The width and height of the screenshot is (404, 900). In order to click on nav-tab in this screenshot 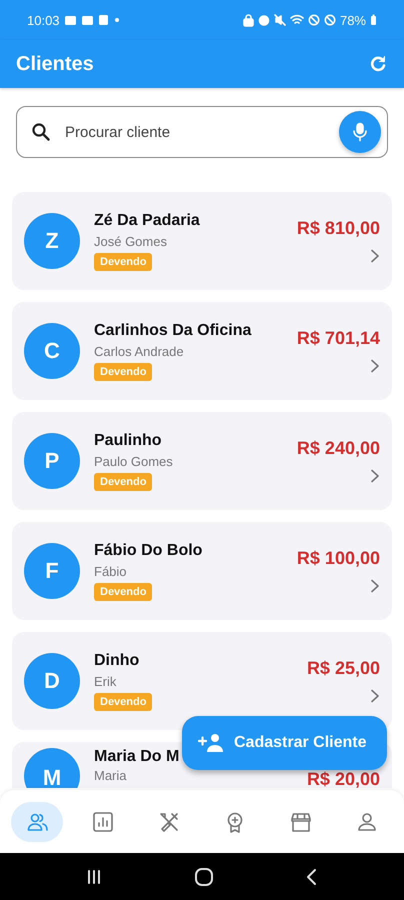, I will do `click(37, 822)`.